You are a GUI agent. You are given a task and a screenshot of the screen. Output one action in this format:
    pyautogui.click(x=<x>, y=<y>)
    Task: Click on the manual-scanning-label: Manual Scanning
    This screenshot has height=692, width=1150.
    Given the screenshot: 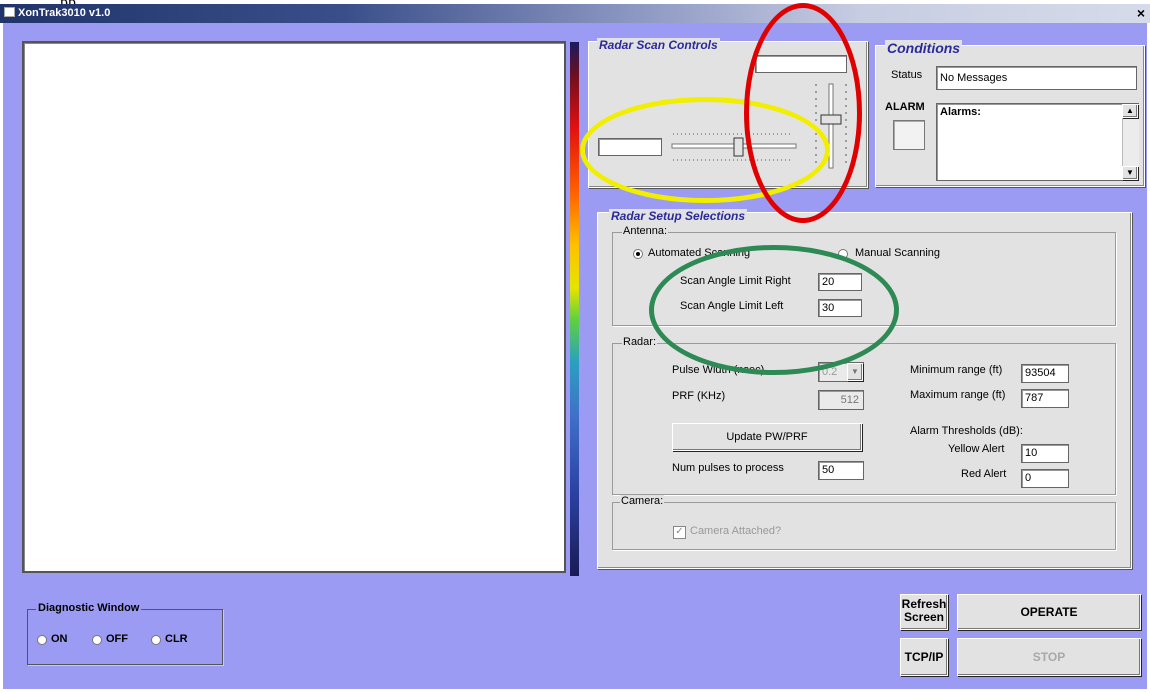 What is the action you would take?
    pyautogui.click(x=898, y=253)
    